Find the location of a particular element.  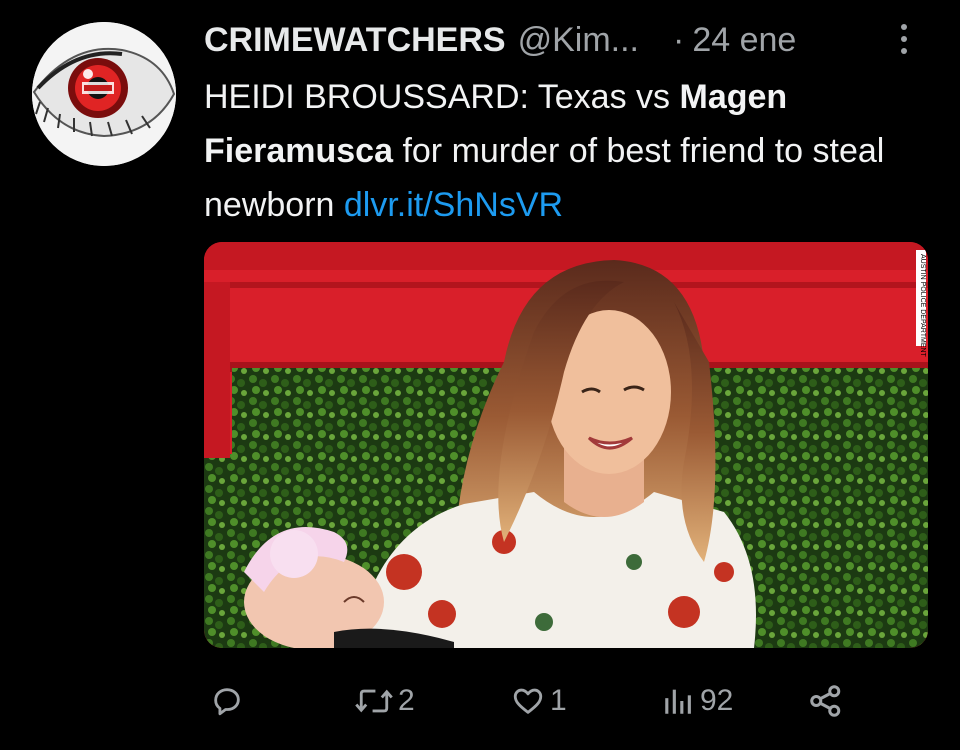

like-button: 1 is located at coordinates (538, 701).